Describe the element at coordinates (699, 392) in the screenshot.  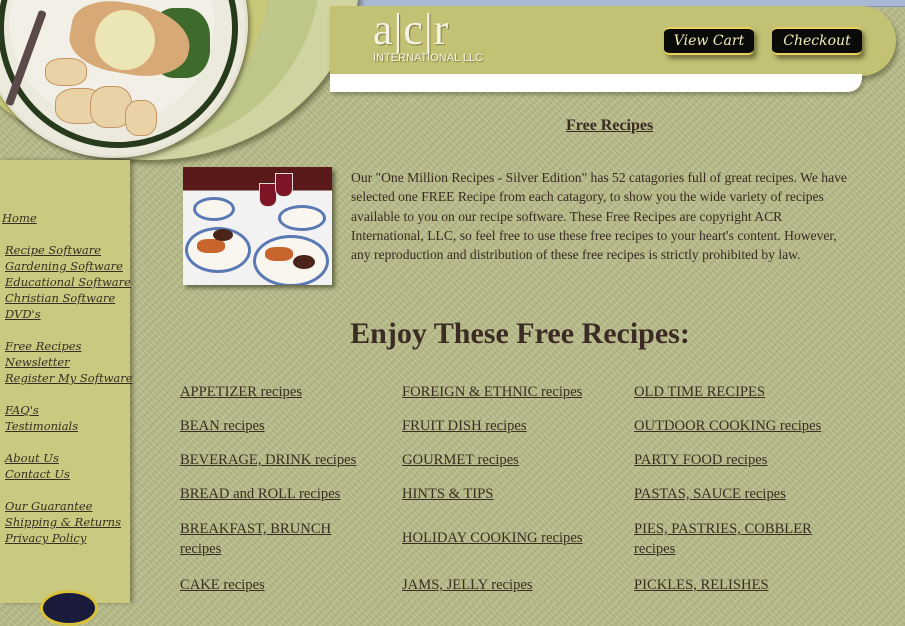
I see `recipe-link-old-time-recipes: OLD TIME RECIPES` at that location.